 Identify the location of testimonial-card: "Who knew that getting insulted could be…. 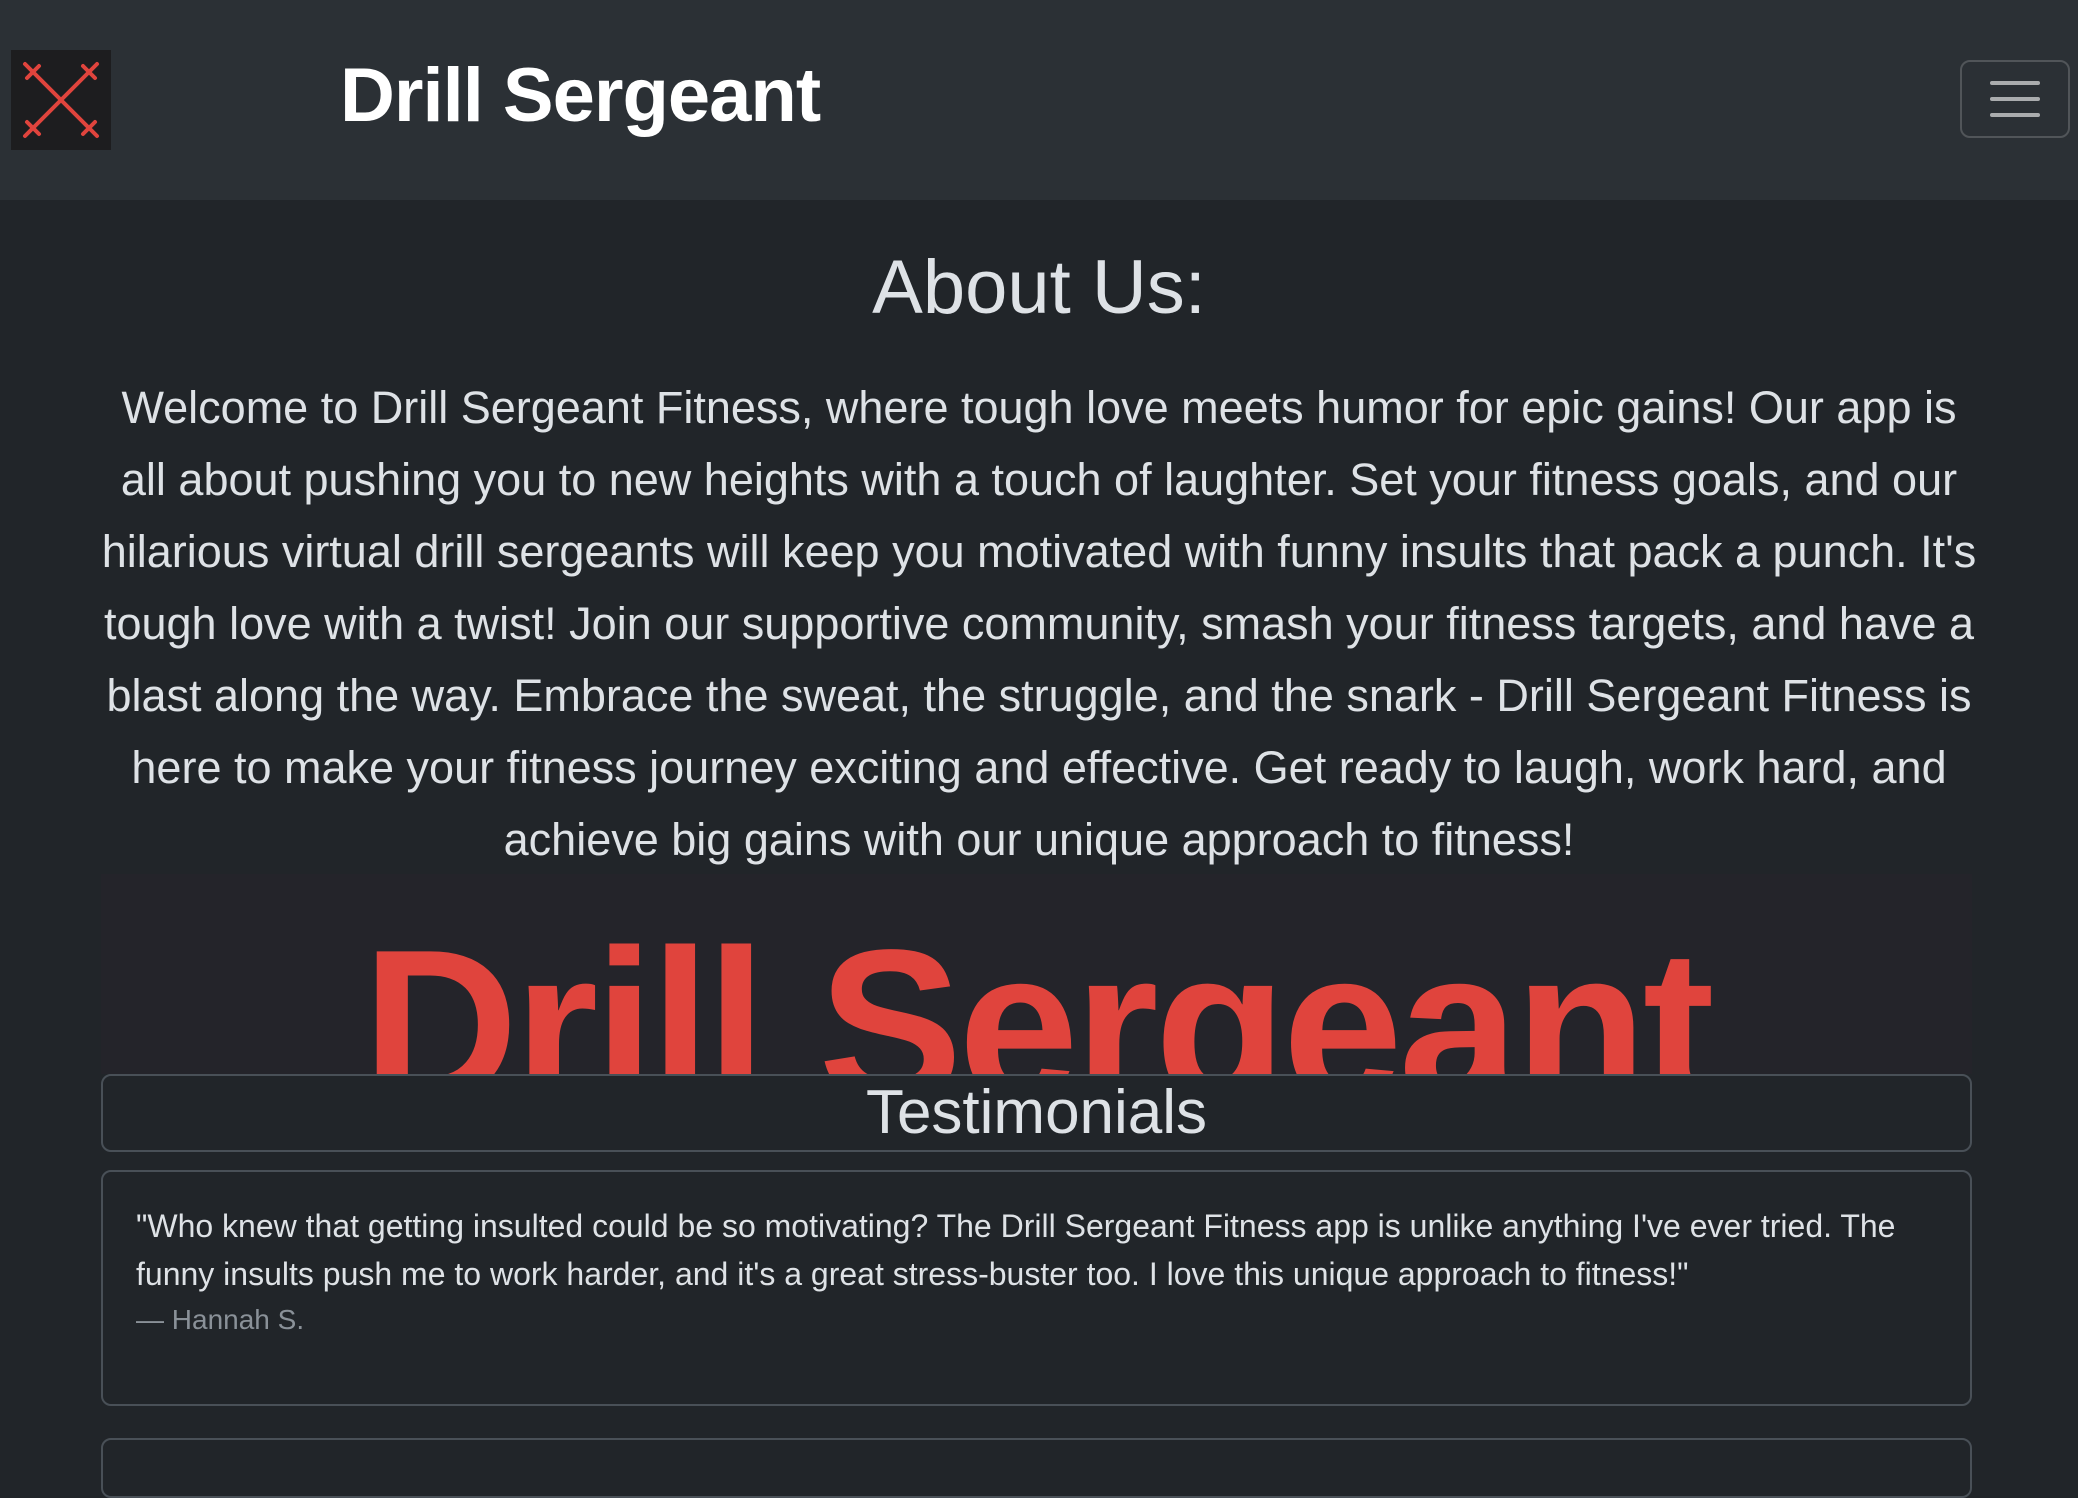
(1036, 1288).